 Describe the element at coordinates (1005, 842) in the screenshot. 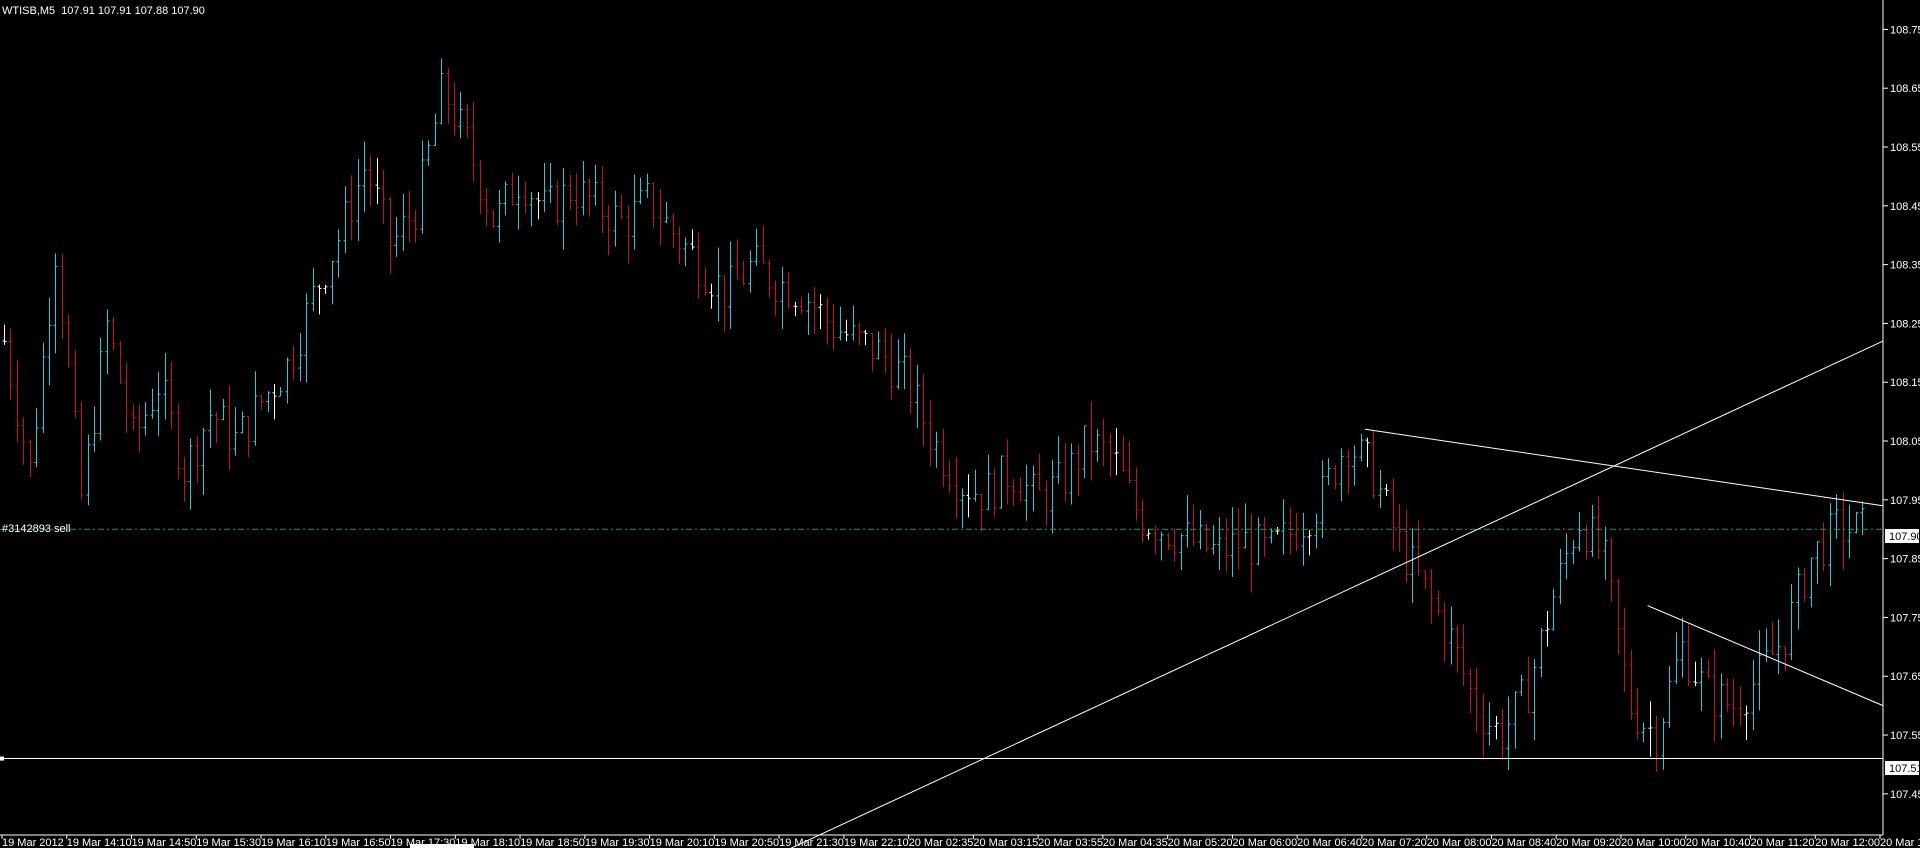

I see `x-tick-label: 20 Mar 03:15` at that location.